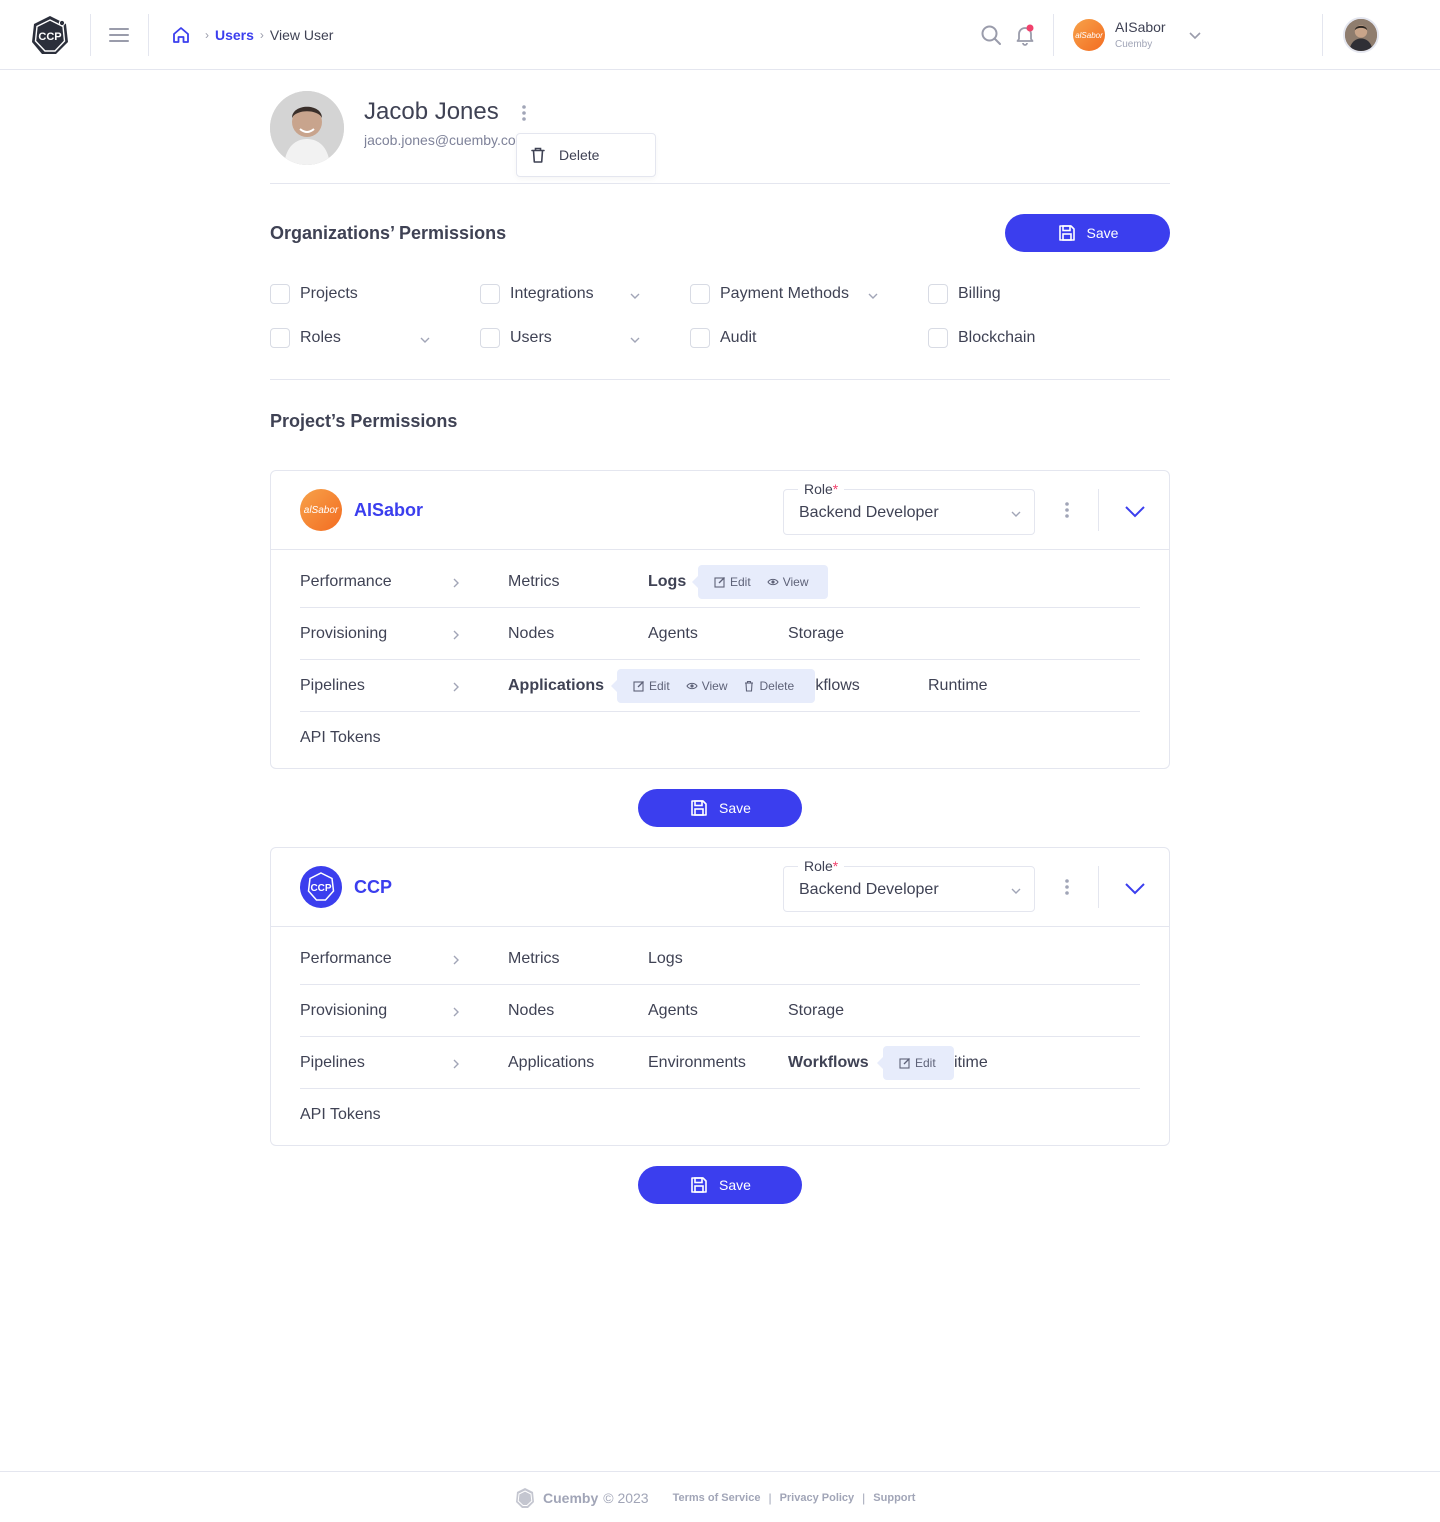 This screenshot has width=1440, height=1522. What do you see at coordinates (320, 337) in the screenshot?
I see `perm-label: Roles` at bounding box center [320, 337].